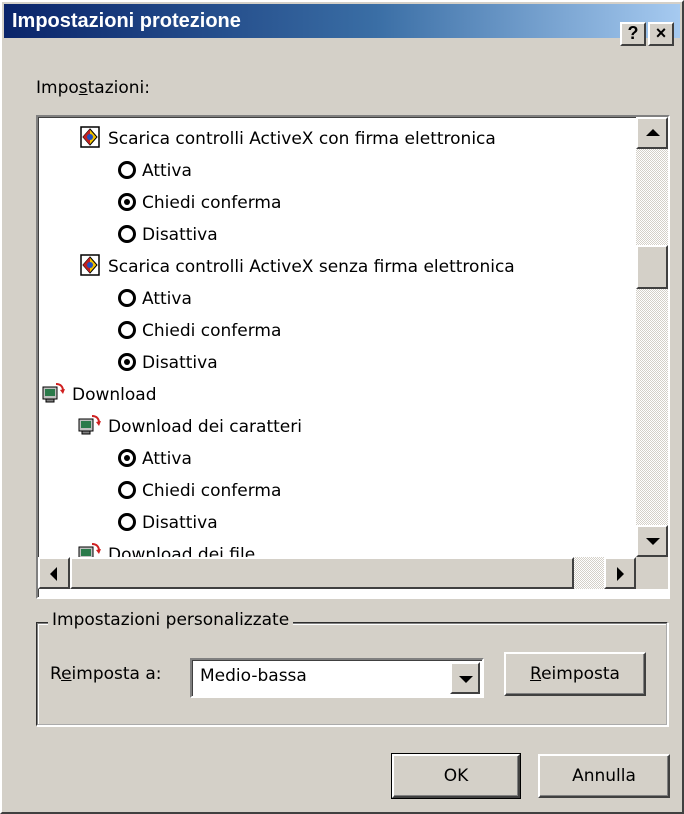  I want to click on scroll-down-button, so click(652, 541).